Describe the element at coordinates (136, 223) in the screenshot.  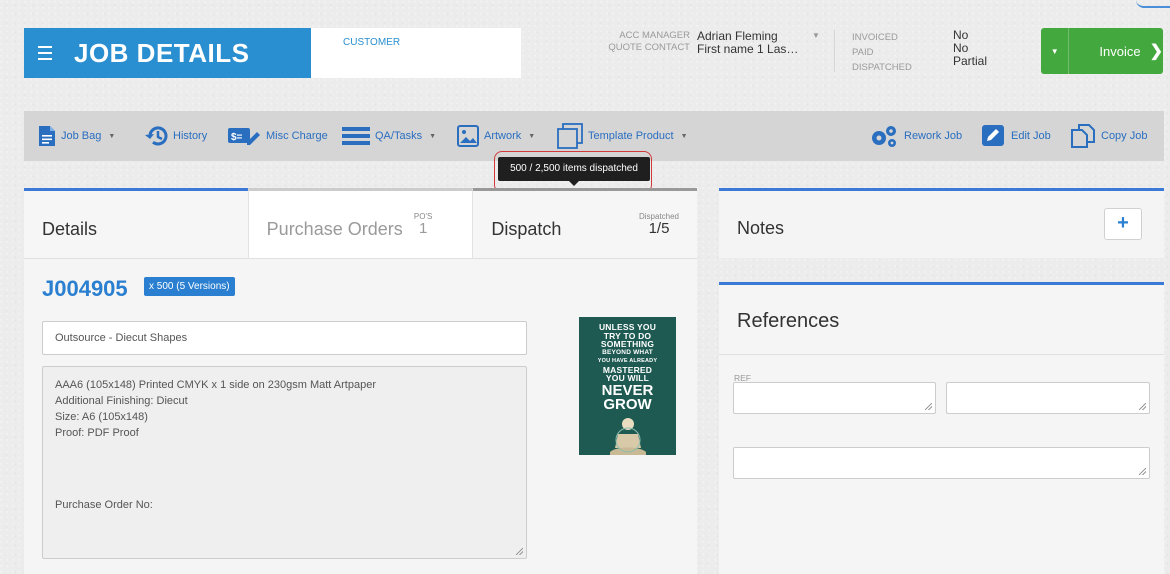
I see `tab-details: Details` at that location.